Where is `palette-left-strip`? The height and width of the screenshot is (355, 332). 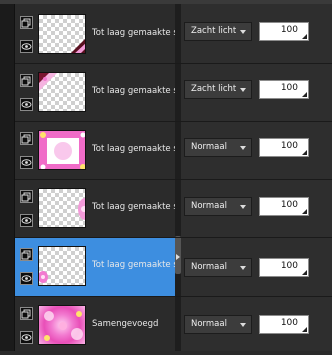 palette-left-strip is located at coordinates (7, 175).